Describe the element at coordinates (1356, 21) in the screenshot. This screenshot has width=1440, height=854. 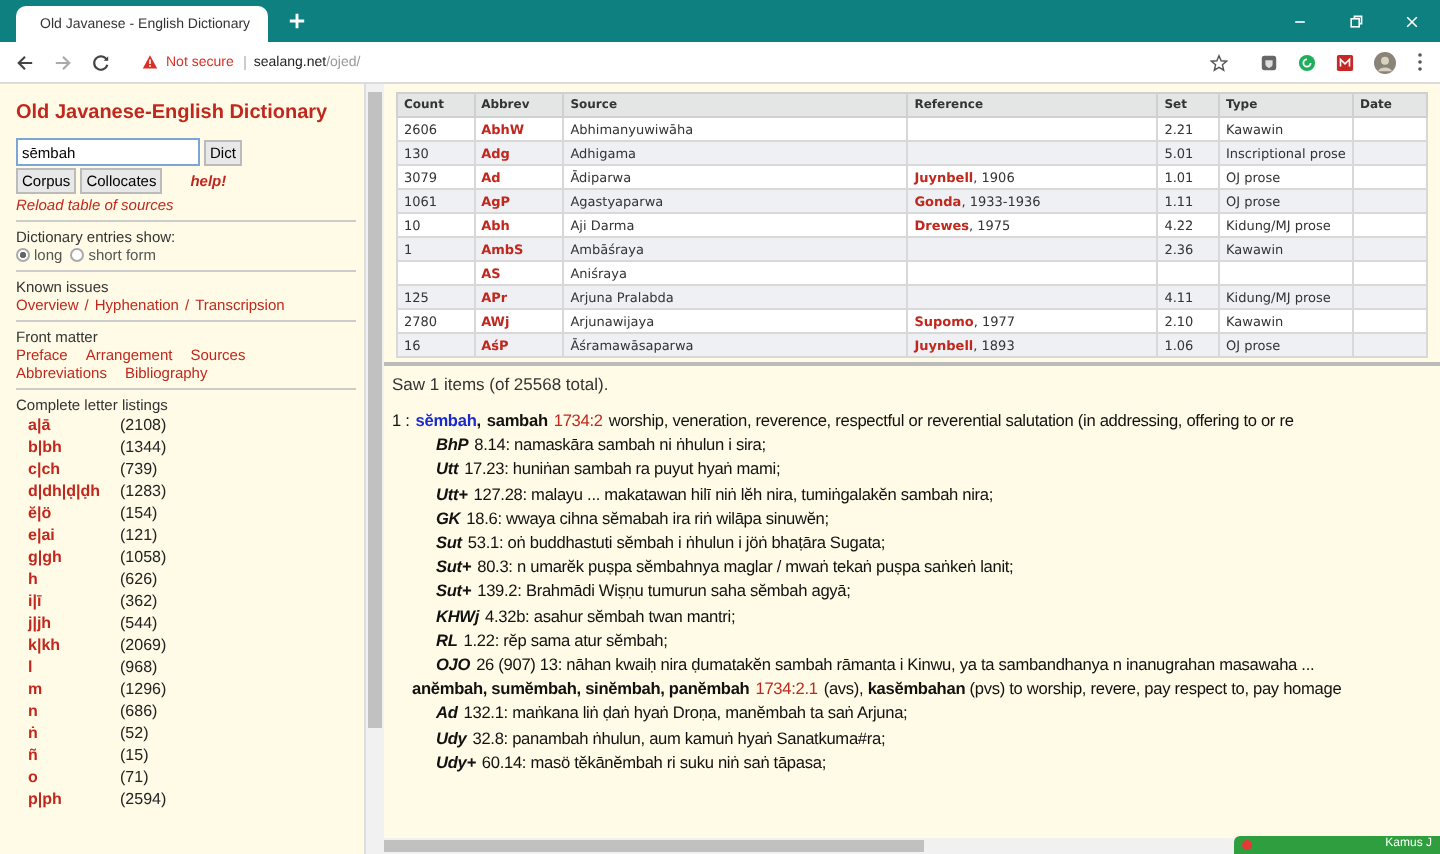
I see `restore-icon` at that location.